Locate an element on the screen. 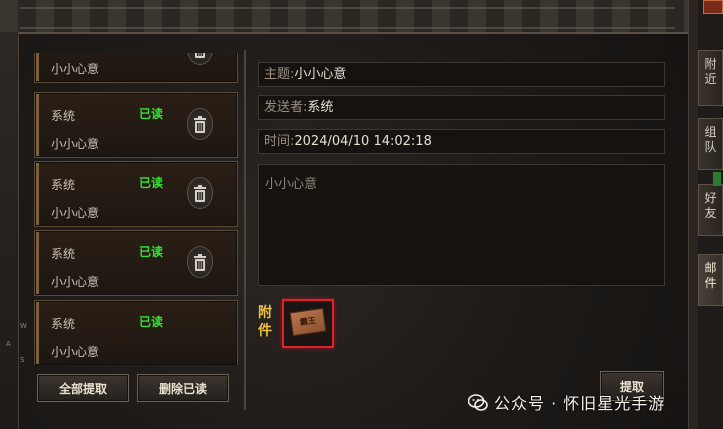 The image size is (723, 429). frame-ornament is located at coordinates (347, 18).